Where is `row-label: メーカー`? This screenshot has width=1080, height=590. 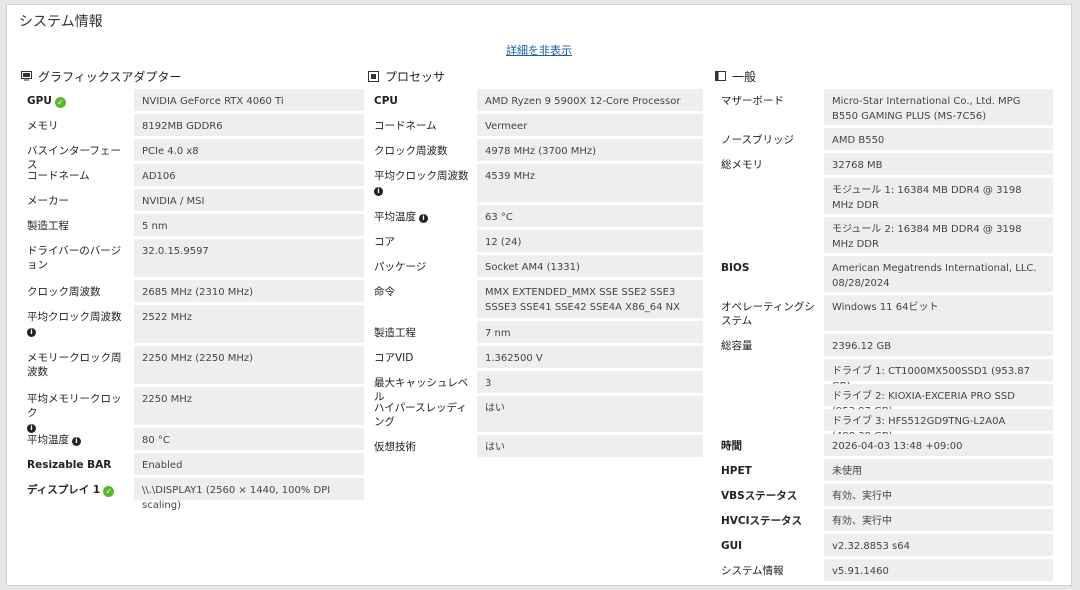
row-label: メーカー is located at coordinates (48, 201).